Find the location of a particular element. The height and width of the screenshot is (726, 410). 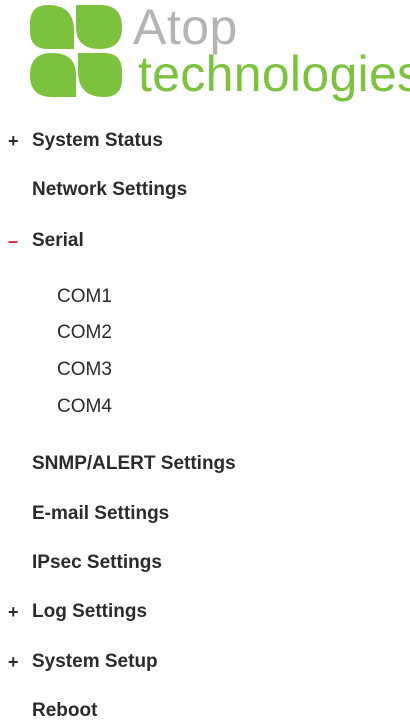

menu-item-label: Reboot is located at coordinates (65, 710).